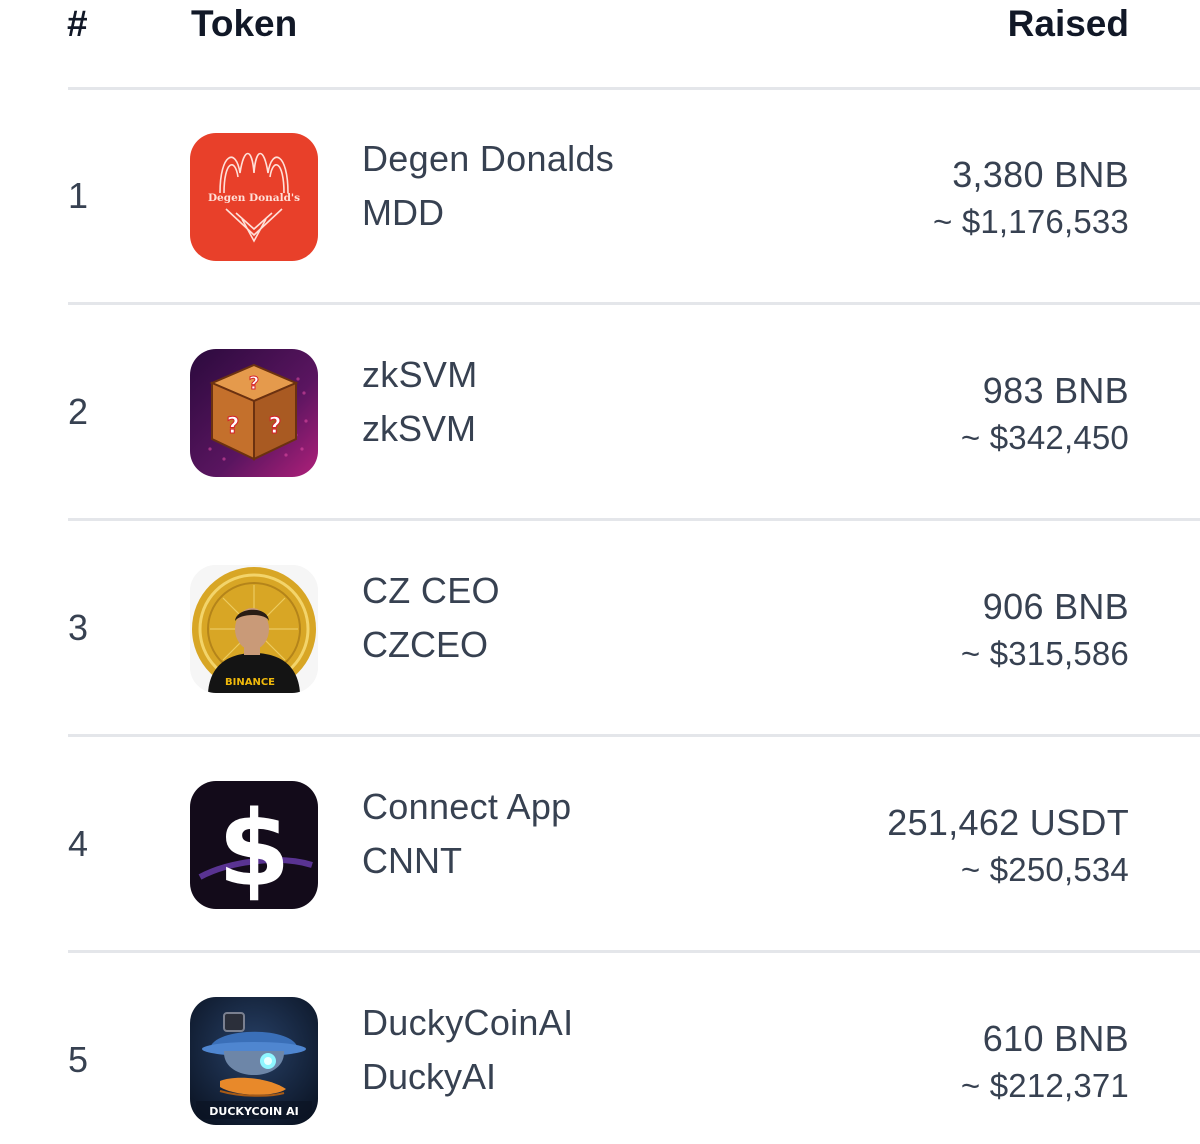 Image resolution: width=1200 pixels, height=1144 pixels. I want to click on cz-coin-icon: BINANCE, so click(254, 629).